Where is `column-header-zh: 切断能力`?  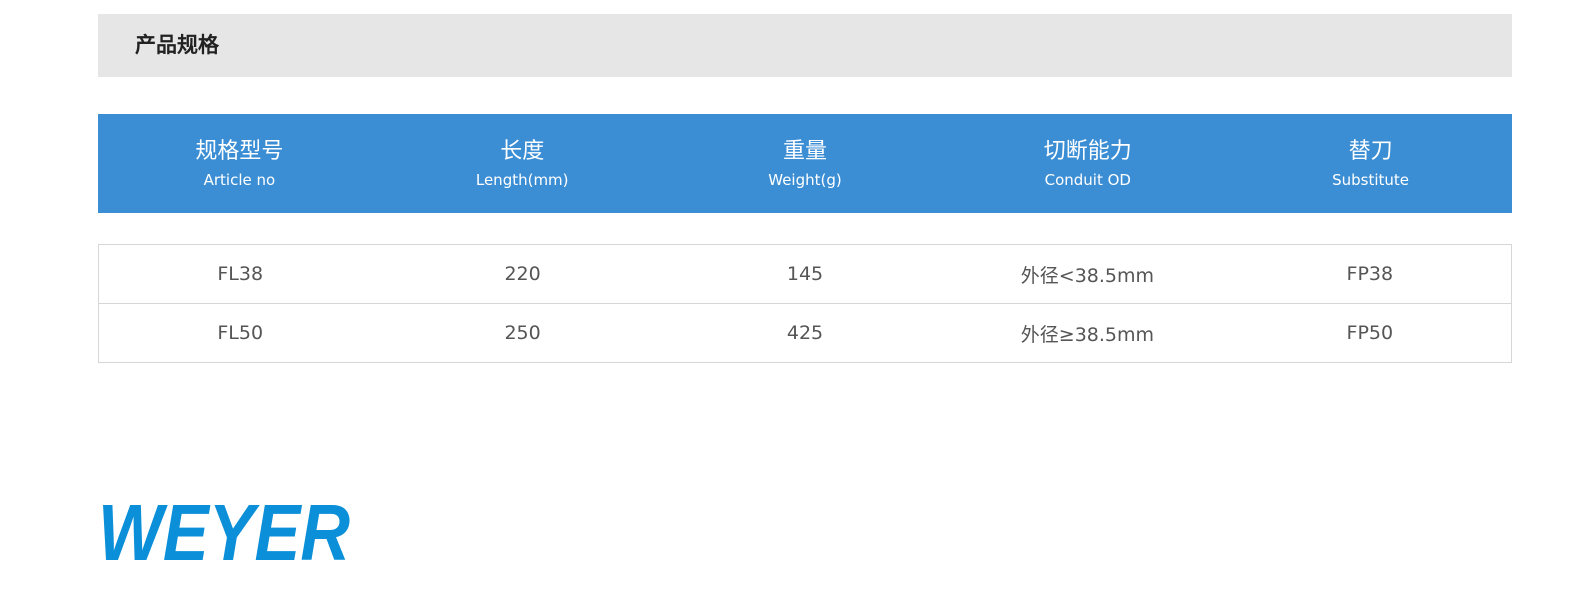
column-header-zh: 切断能力 is located at coordinates (1087, 151).